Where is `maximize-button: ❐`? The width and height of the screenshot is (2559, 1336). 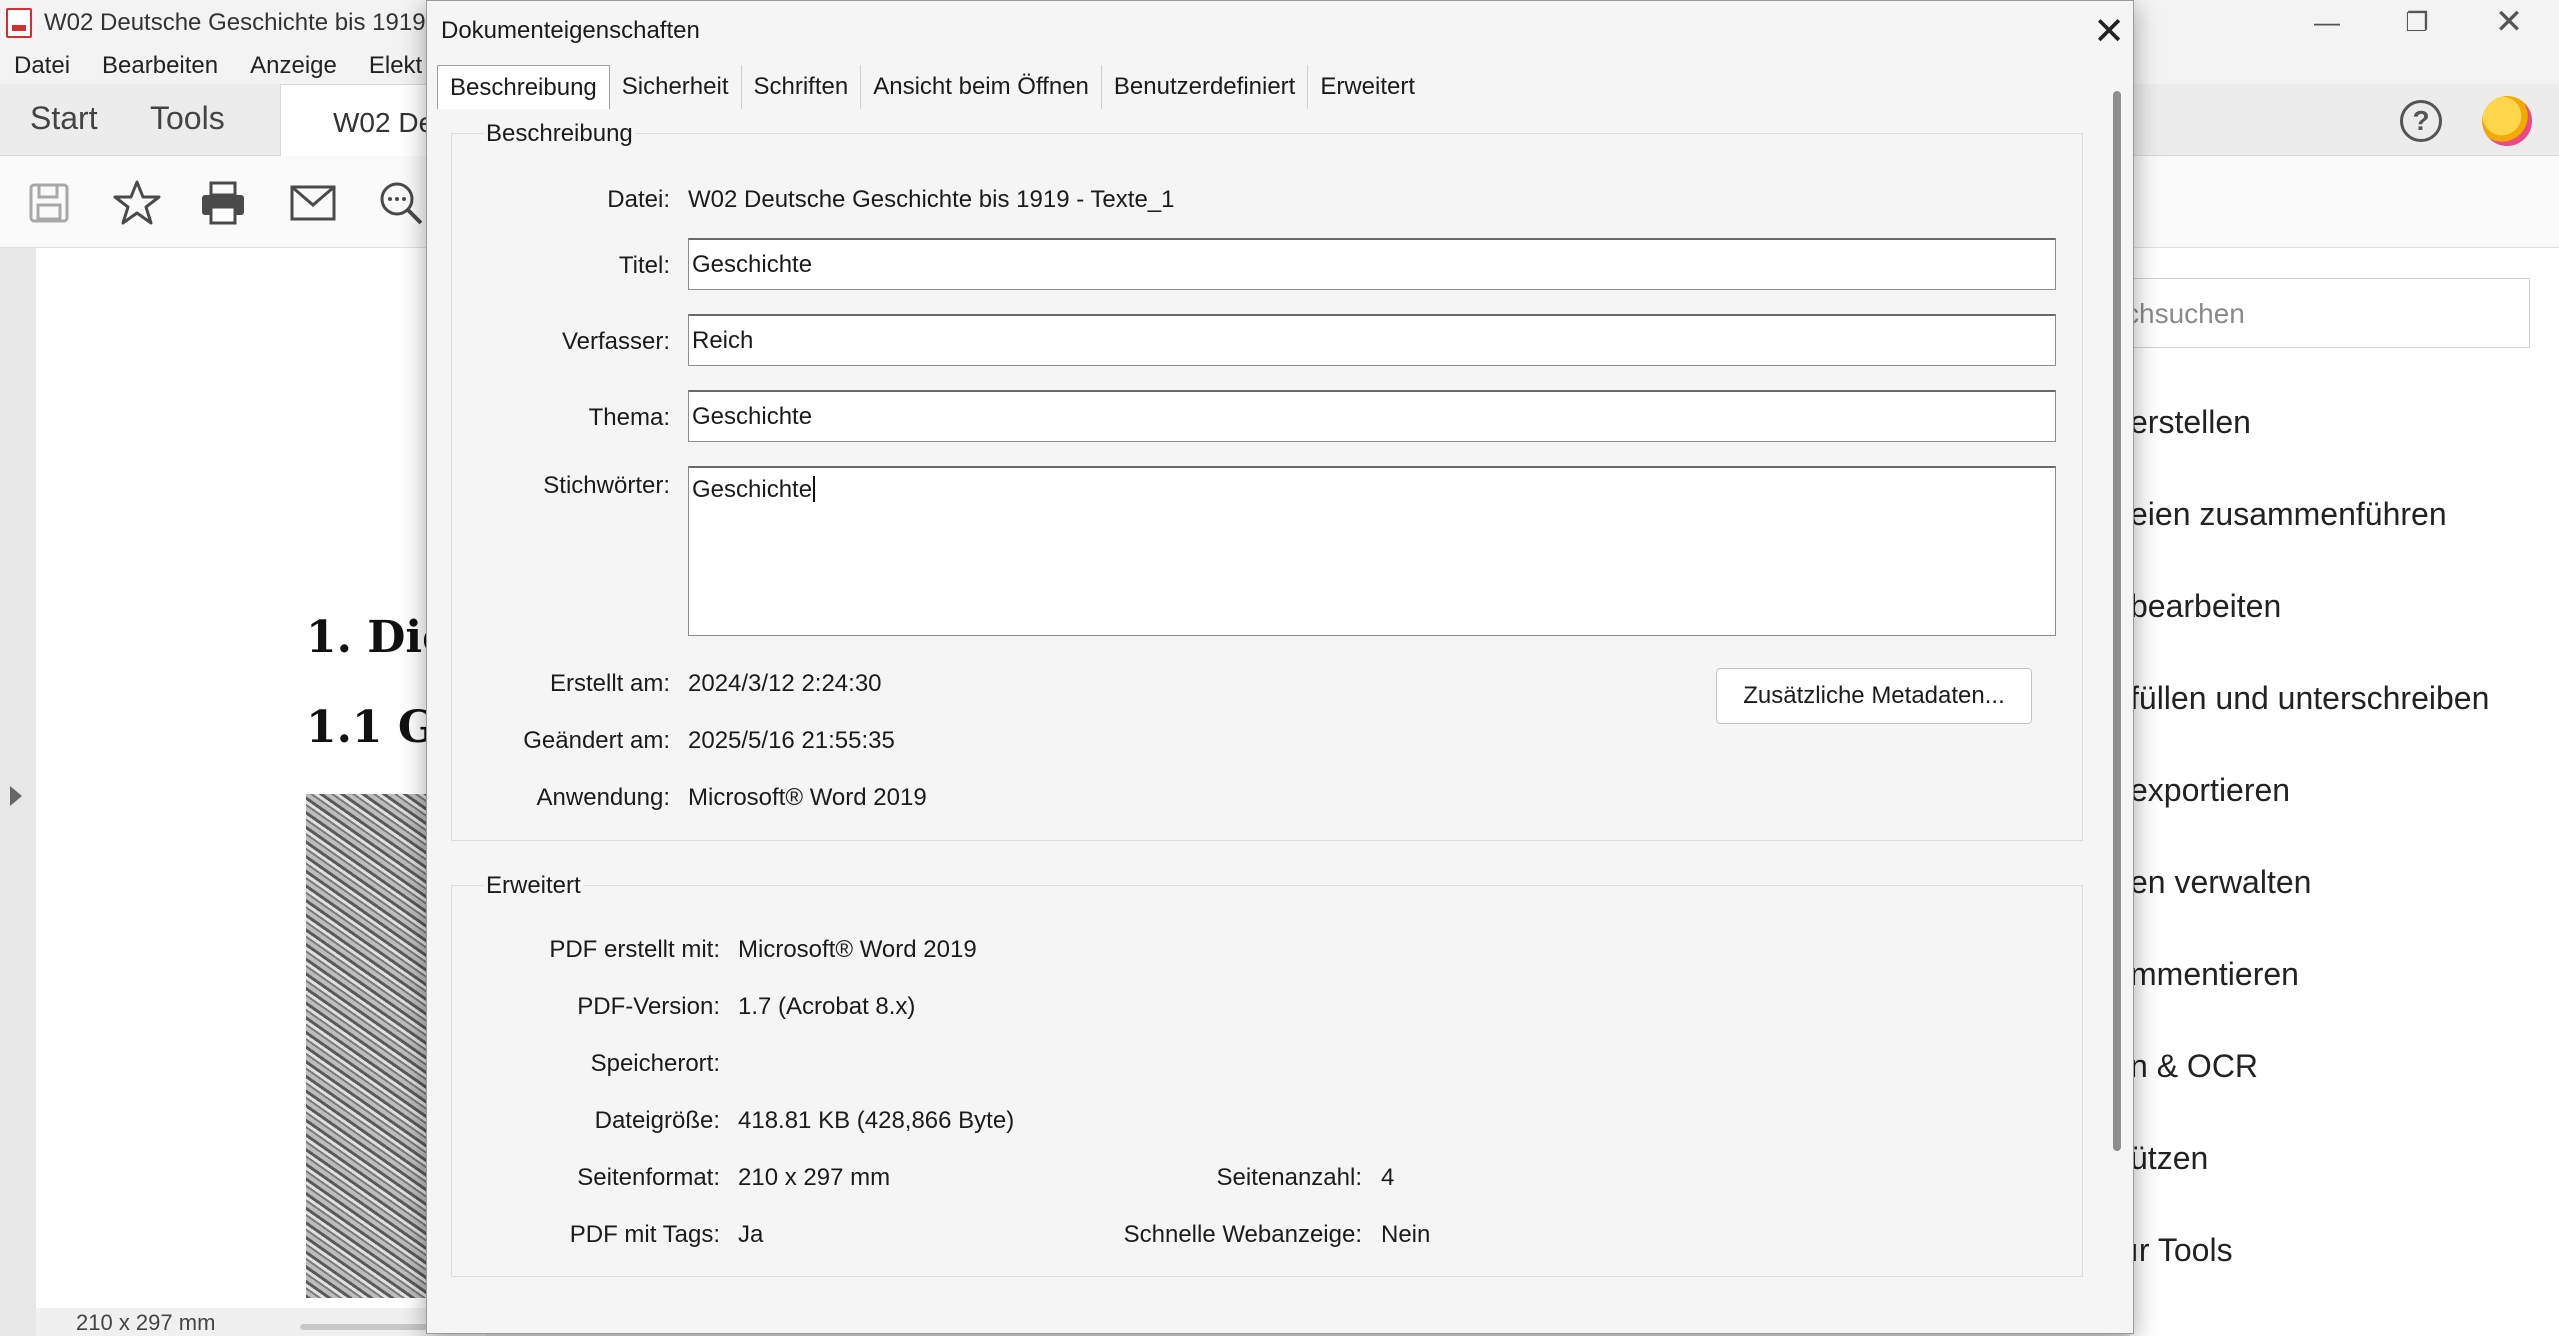 maximize-button: ❐ is located at coordinates (2417, 22).